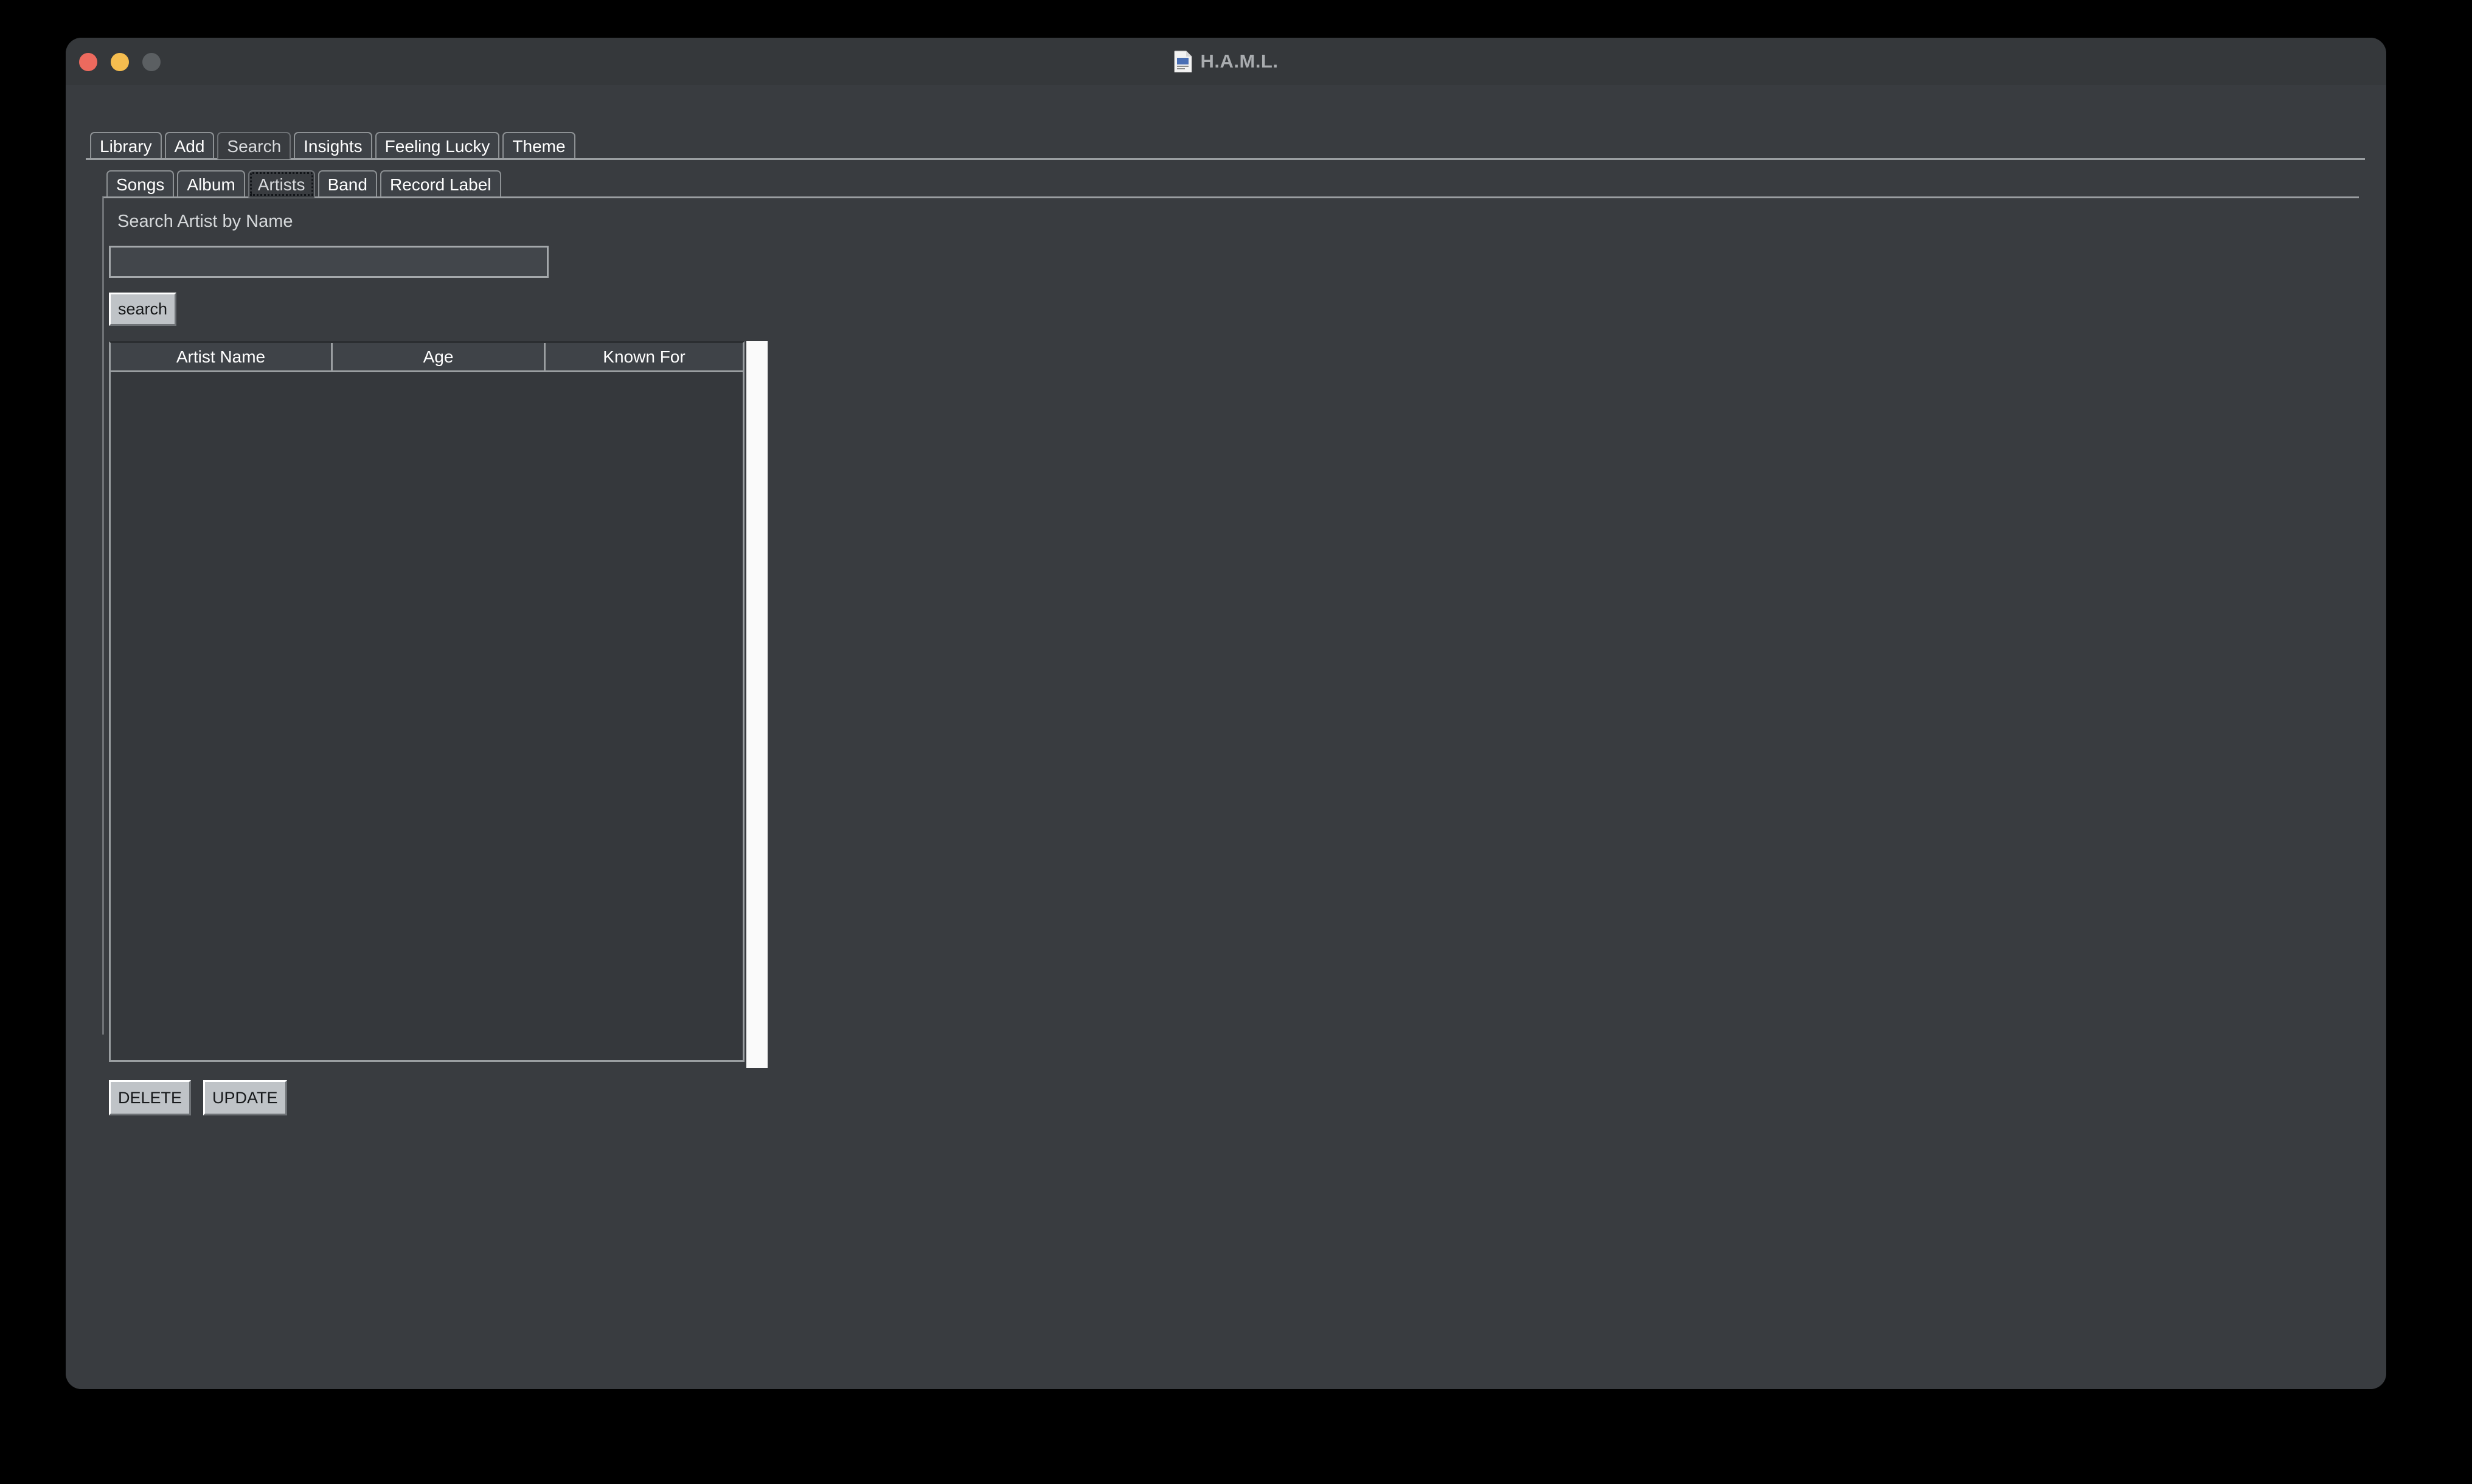 The height and width of the screenshot is (1484, 2472). I want to click on tab-search-label: Search, so click(255, 146).